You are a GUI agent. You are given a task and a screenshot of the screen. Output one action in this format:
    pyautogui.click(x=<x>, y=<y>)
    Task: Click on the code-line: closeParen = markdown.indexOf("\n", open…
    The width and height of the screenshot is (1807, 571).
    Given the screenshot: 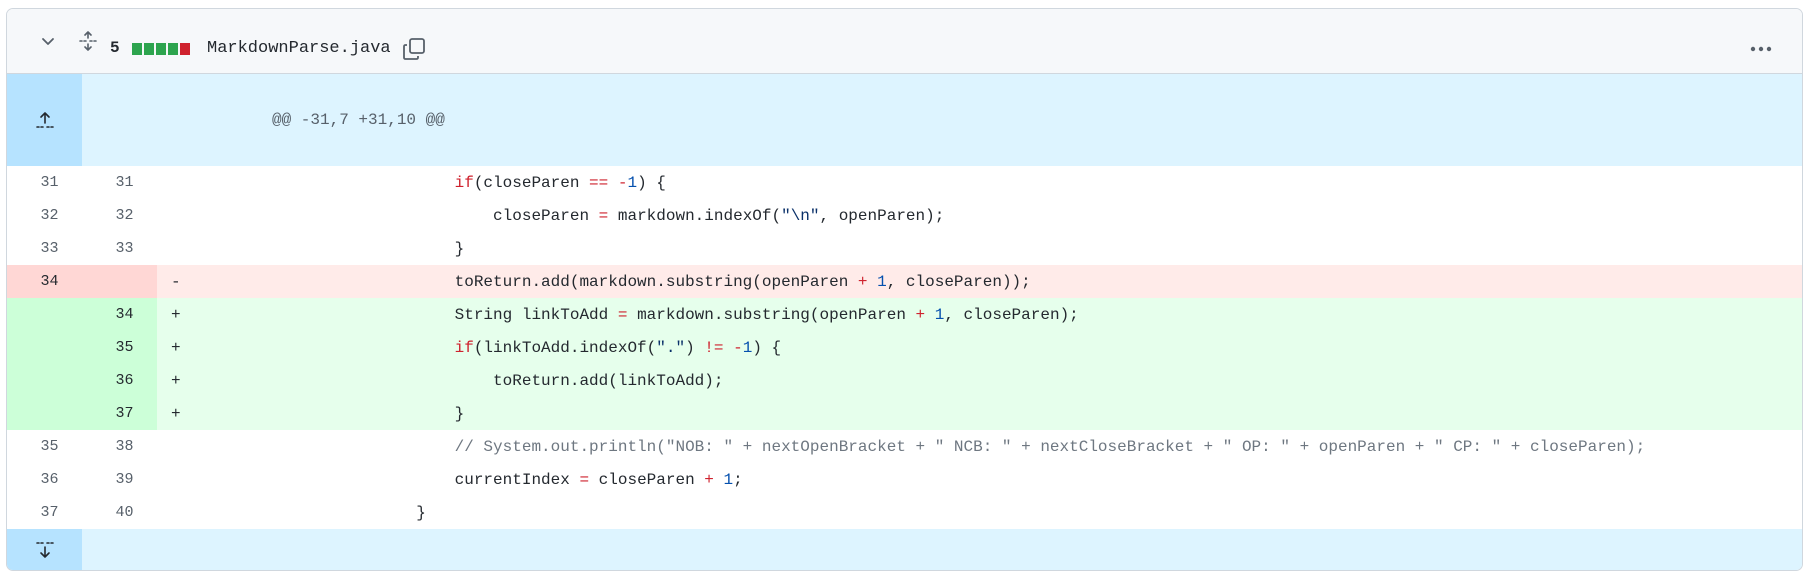 What is the action you would take?
    pyautogui.click(x=979, y=215)
    